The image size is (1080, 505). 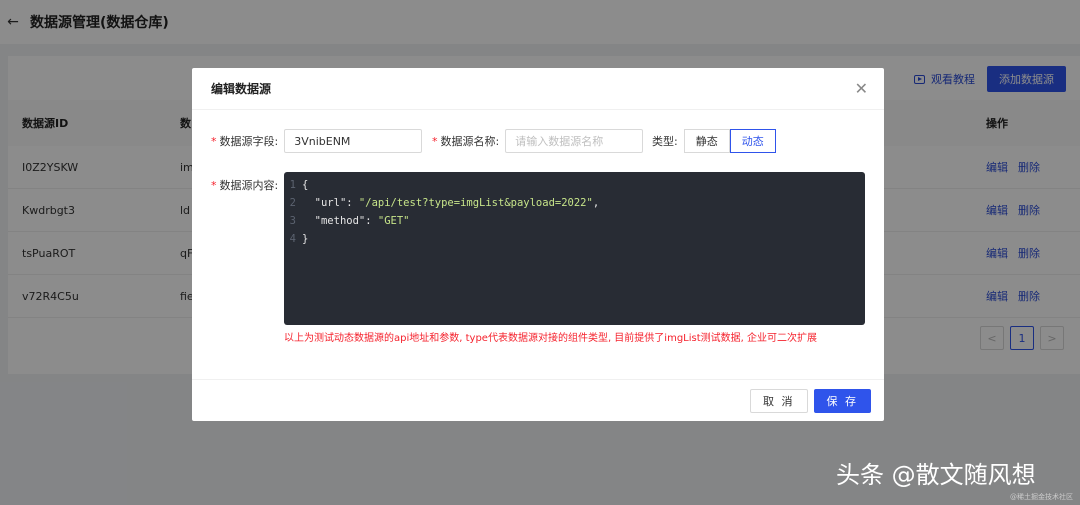 I want to click on code-text: }, so click(x=305, y=239).